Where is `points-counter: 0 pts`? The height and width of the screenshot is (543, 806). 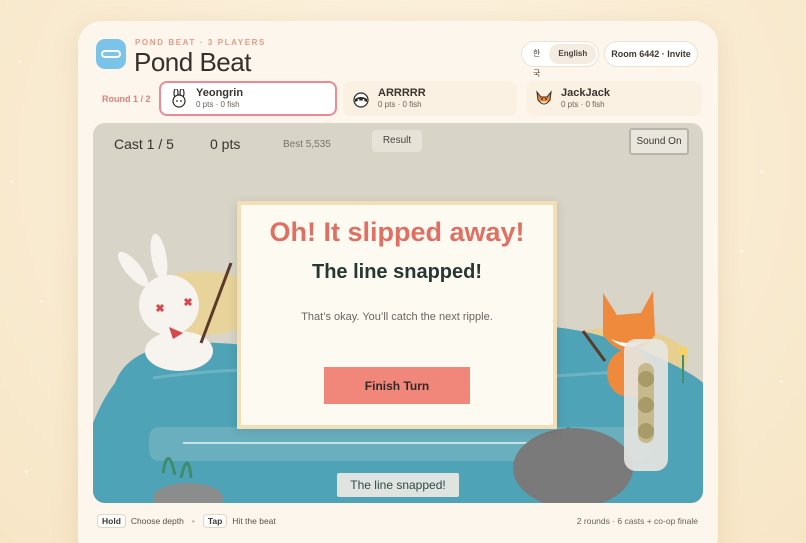 points-counter: 0 pts is located at coordinates (225, 144).